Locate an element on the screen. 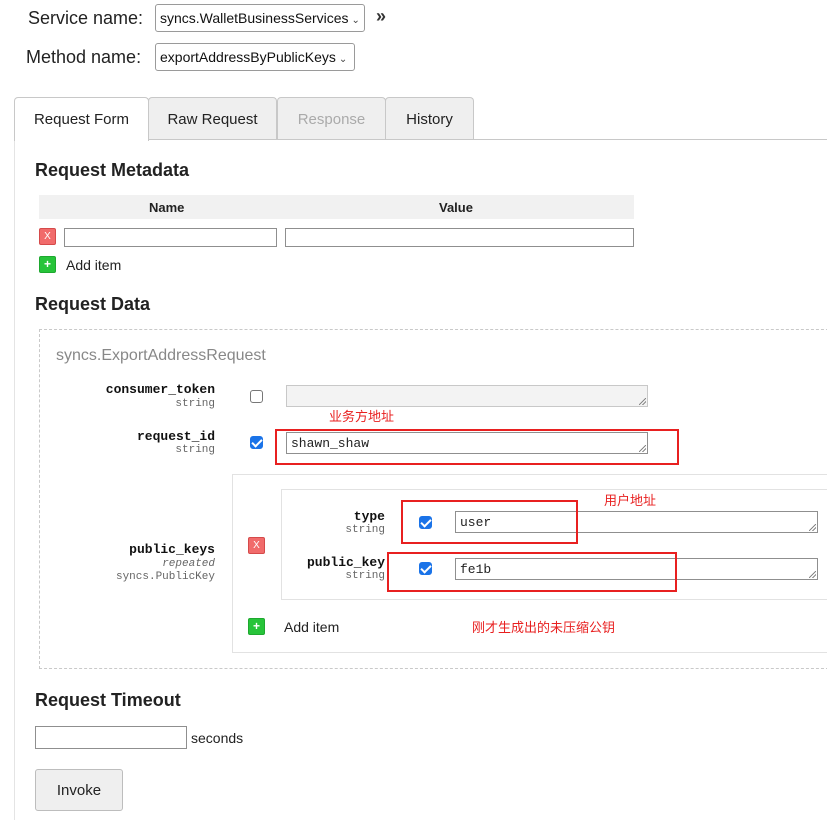 The width and height of the screenshot is (827, 820). method-select: exportAddressByPublicKeys ⌄ is located at coordinates (255, 57).